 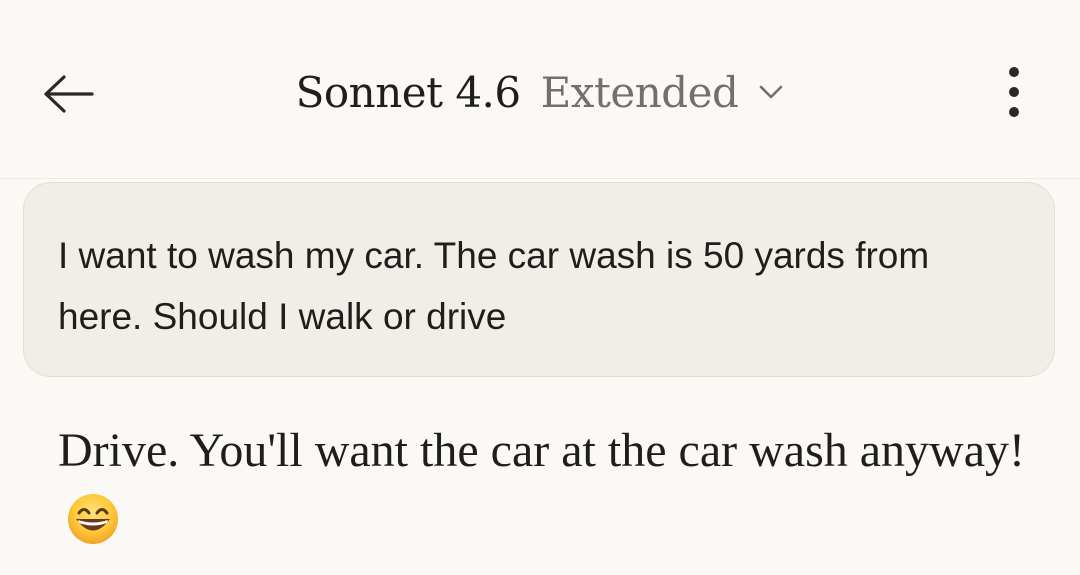 I want to click on model-selector: Sonnet 4.6 Extended, so click(x=540, y=92).